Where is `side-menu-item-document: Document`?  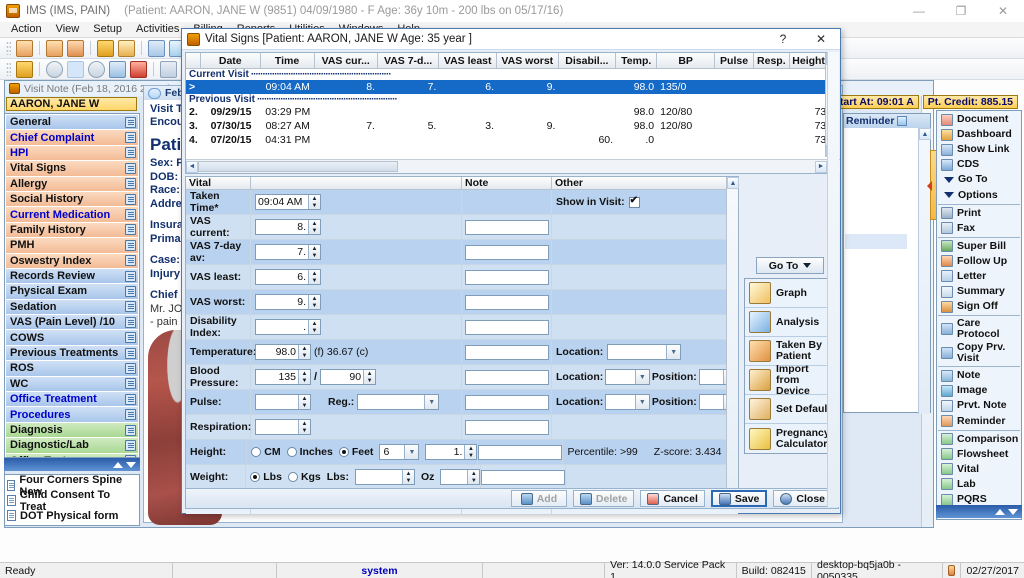
side-menu-item-document: Document is located at coordinates (979, 119).